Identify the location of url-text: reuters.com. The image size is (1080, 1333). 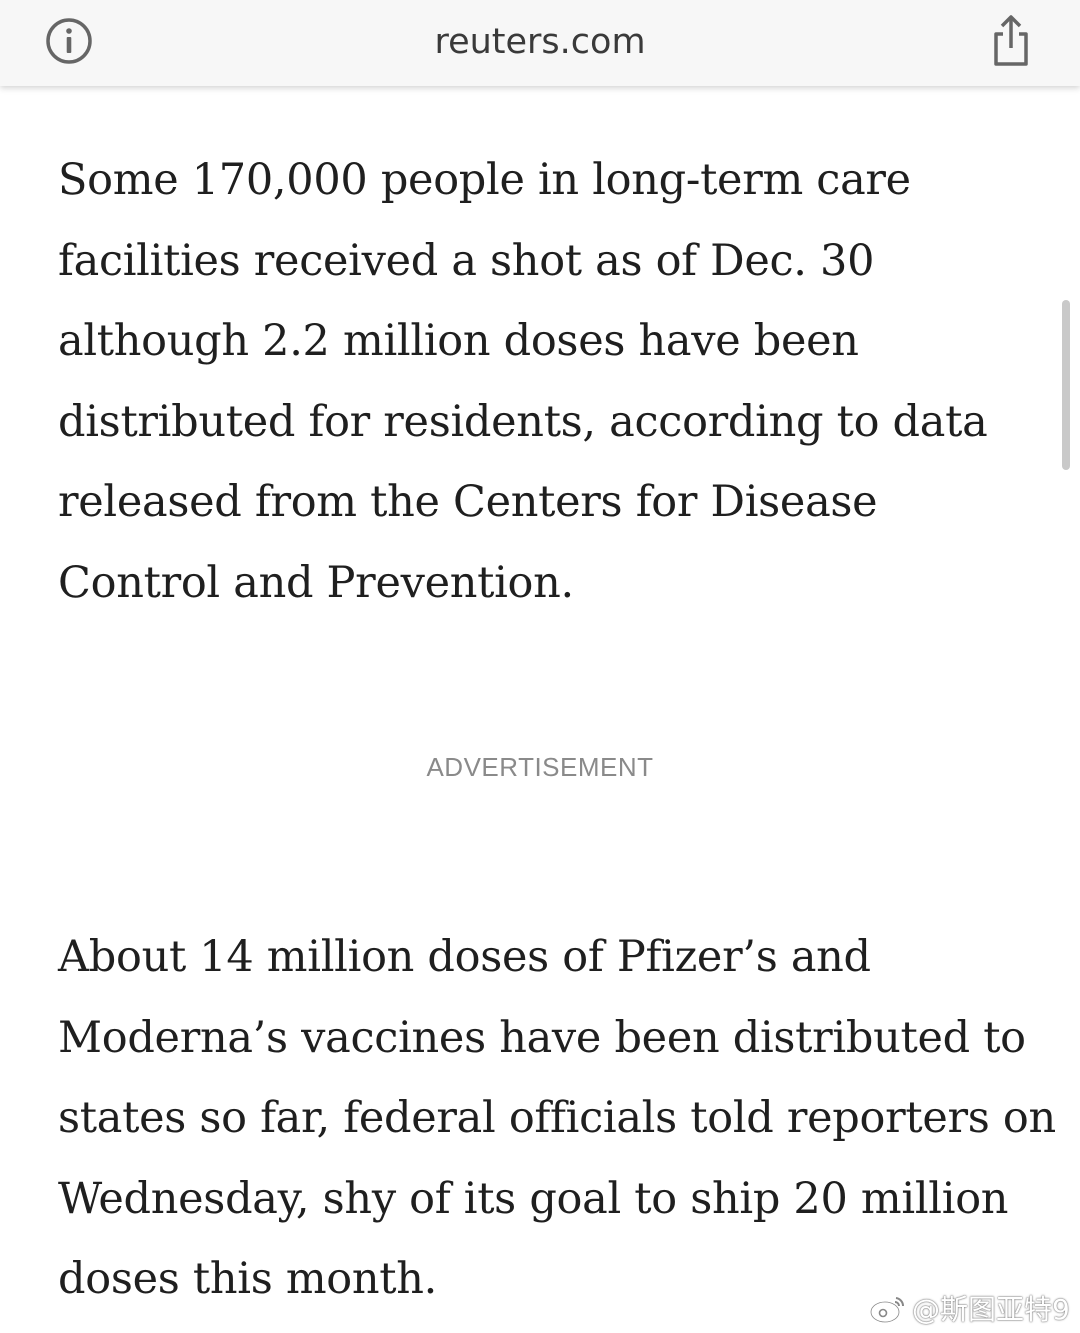
(540, 42).